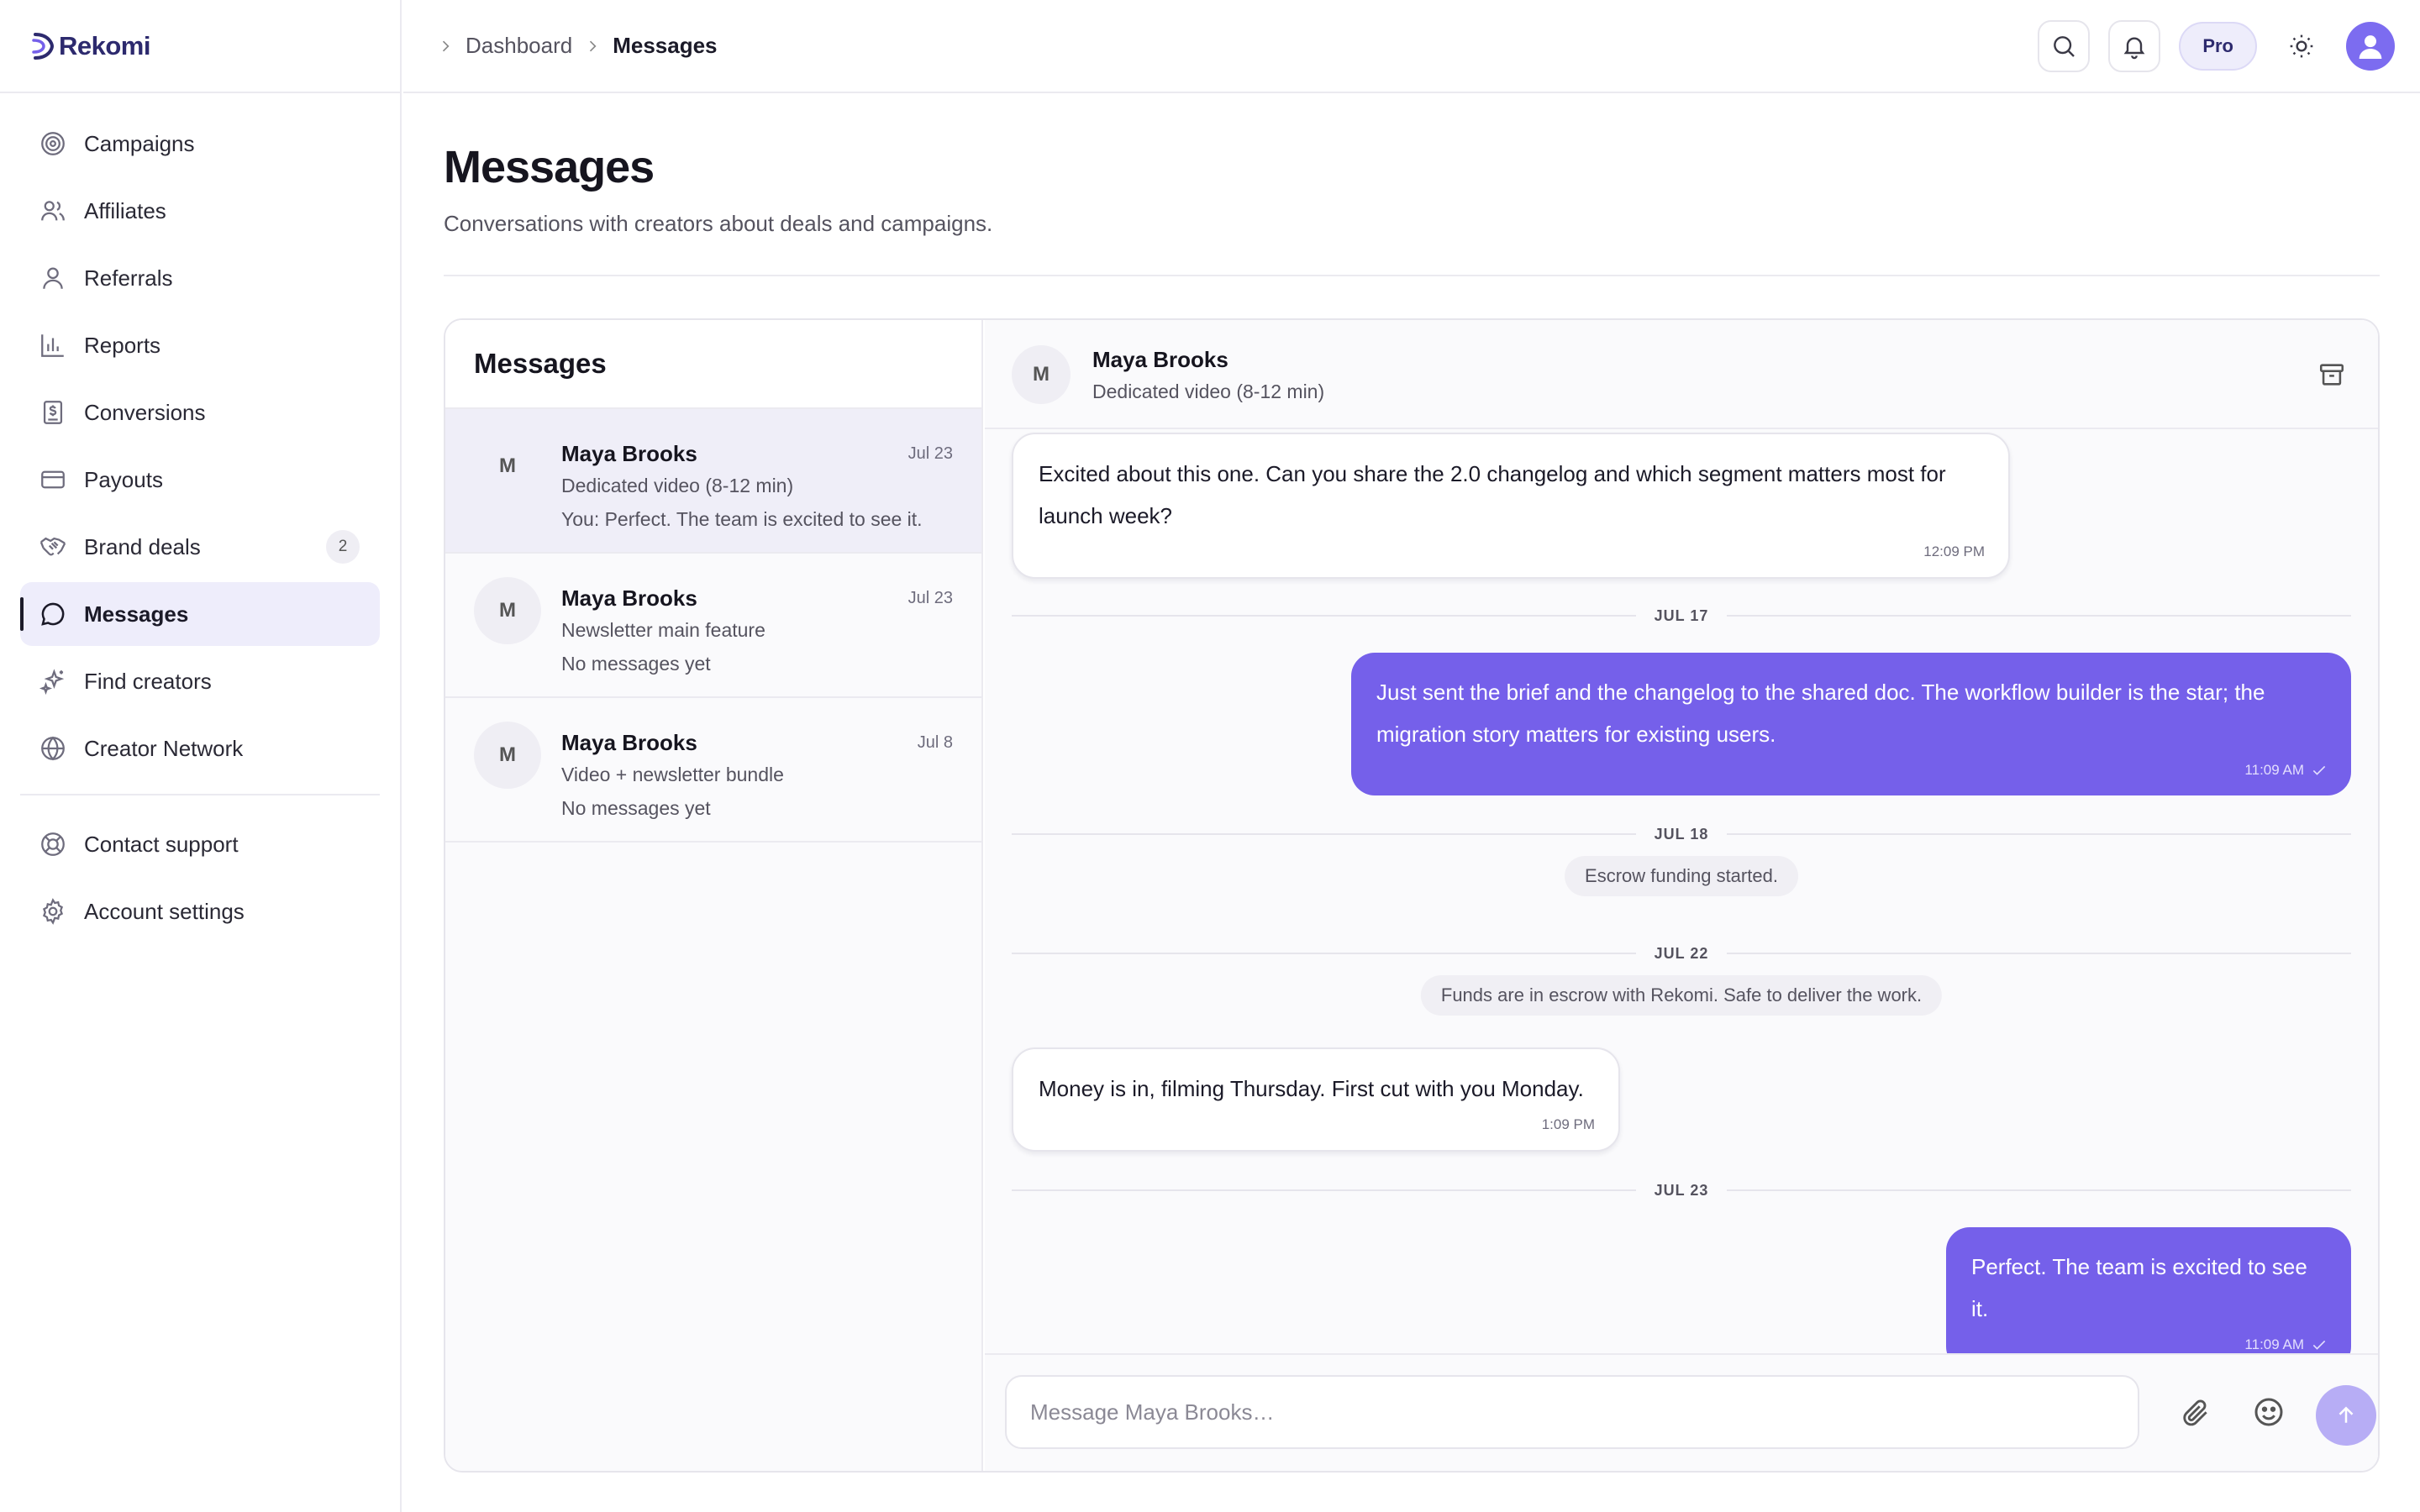 This screenshot has height=1512, width=2420. I want to click on archive-icon, so click(2331, 374).